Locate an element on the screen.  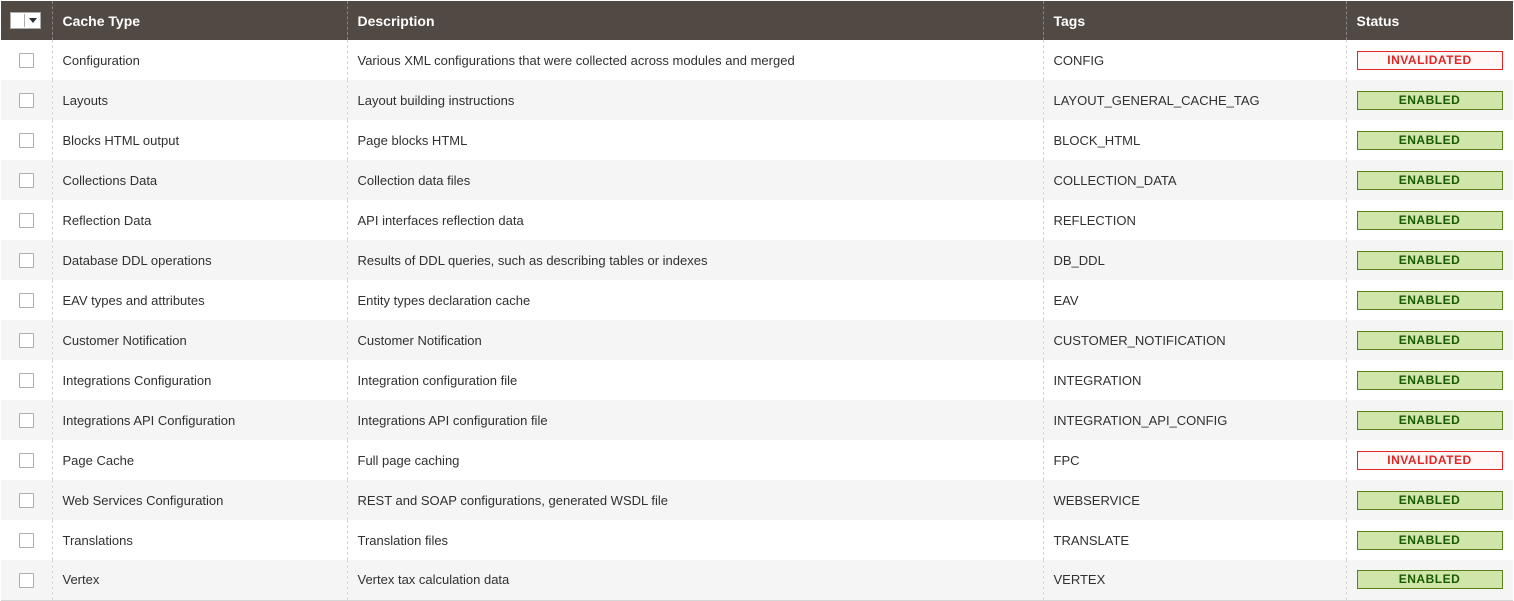
tags-cell: VERTEX is located at coordinates (1194, 580).